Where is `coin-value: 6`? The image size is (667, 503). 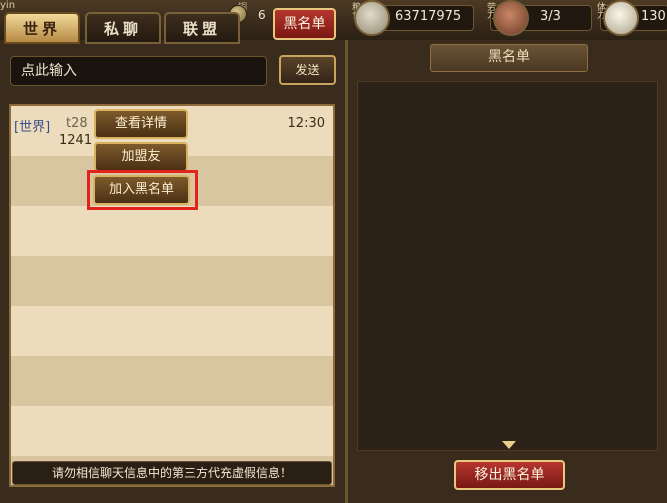
coin-value: 6 is located at coordinates (262, 15).